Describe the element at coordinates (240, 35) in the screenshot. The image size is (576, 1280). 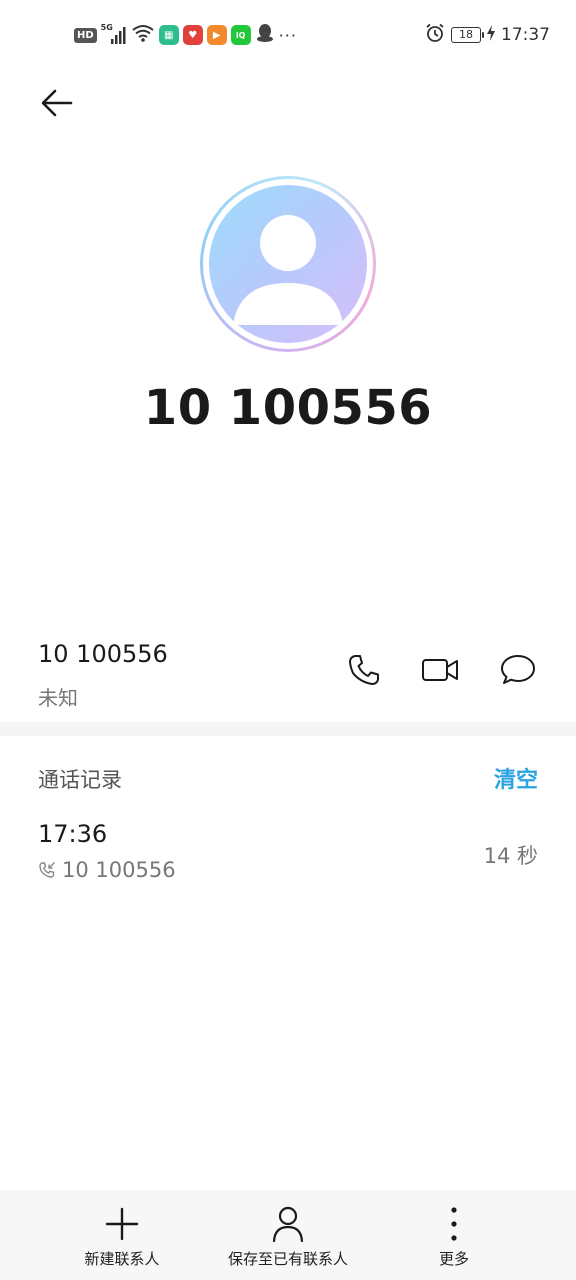
I see `iqiyi-app-icon: iQ` at that location.